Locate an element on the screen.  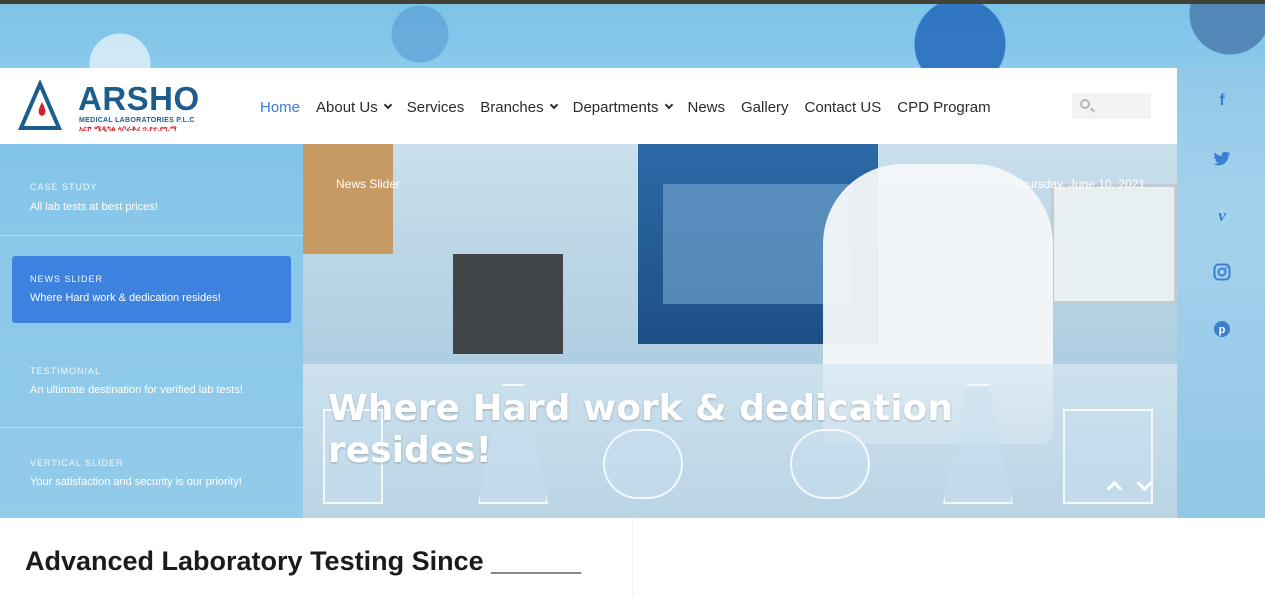
chevron-up-icon is located at coordinates (1114, 486).